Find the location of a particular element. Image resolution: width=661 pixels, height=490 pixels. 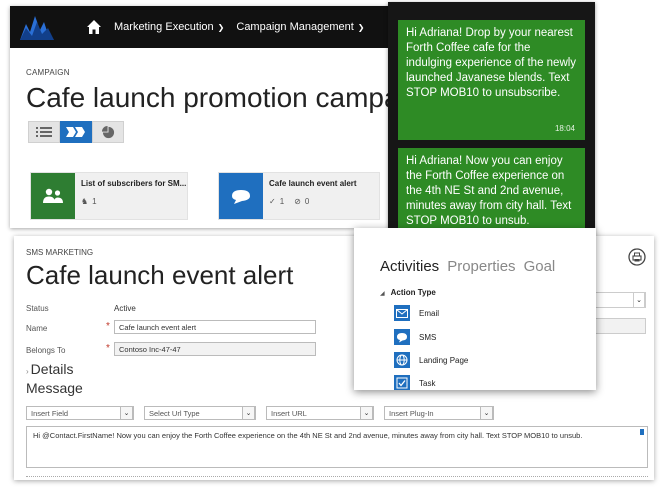

activity-landing-page: Landing Page is located at coordinates (431, 360).